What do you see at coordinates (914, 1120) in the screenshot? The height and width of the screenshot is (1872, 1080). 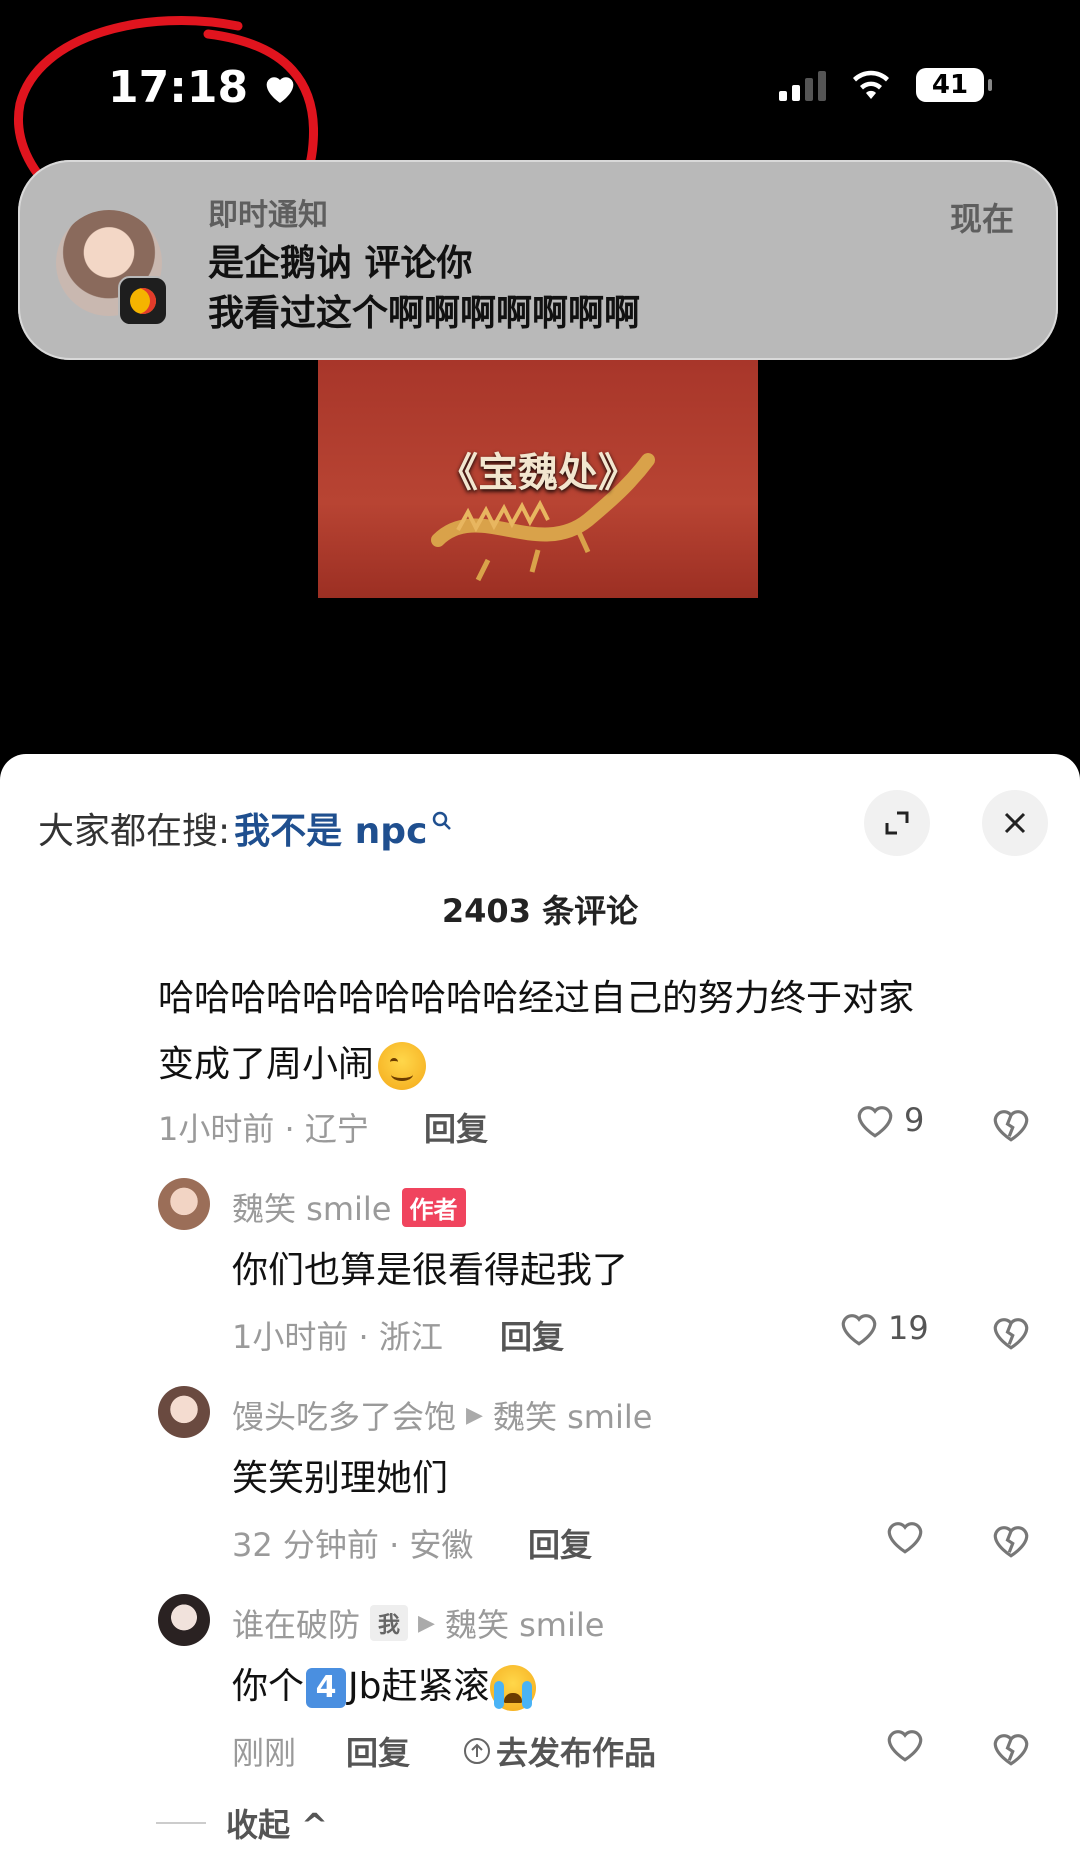 I see `like-count: 9` at bounding box center [914, 1120].